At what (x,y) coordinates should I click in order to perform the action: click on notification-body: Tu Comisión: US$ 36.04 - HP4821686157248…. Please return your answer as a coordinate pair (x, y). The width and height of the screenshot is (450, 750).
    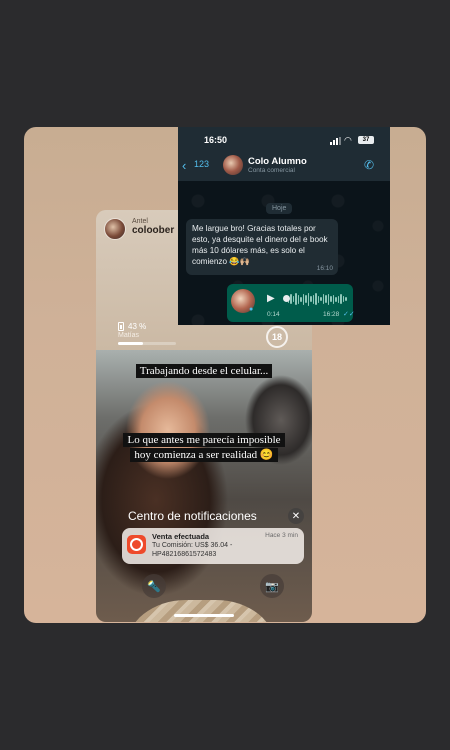
    Looking at the image, I should click on (227, 550).